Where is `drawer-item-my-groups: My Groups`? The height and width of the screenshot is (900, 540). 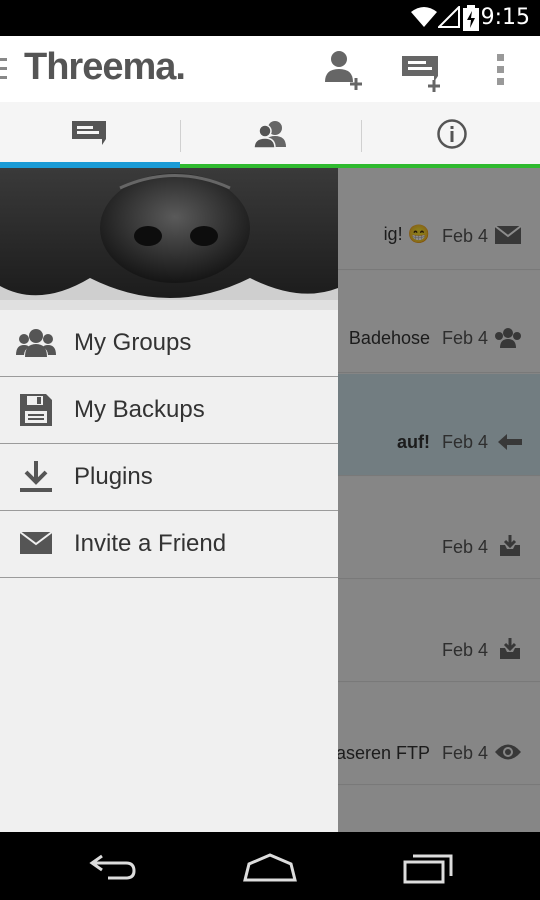 drawer-item-my-groups: My Groups is located at coordinates (169, 343).